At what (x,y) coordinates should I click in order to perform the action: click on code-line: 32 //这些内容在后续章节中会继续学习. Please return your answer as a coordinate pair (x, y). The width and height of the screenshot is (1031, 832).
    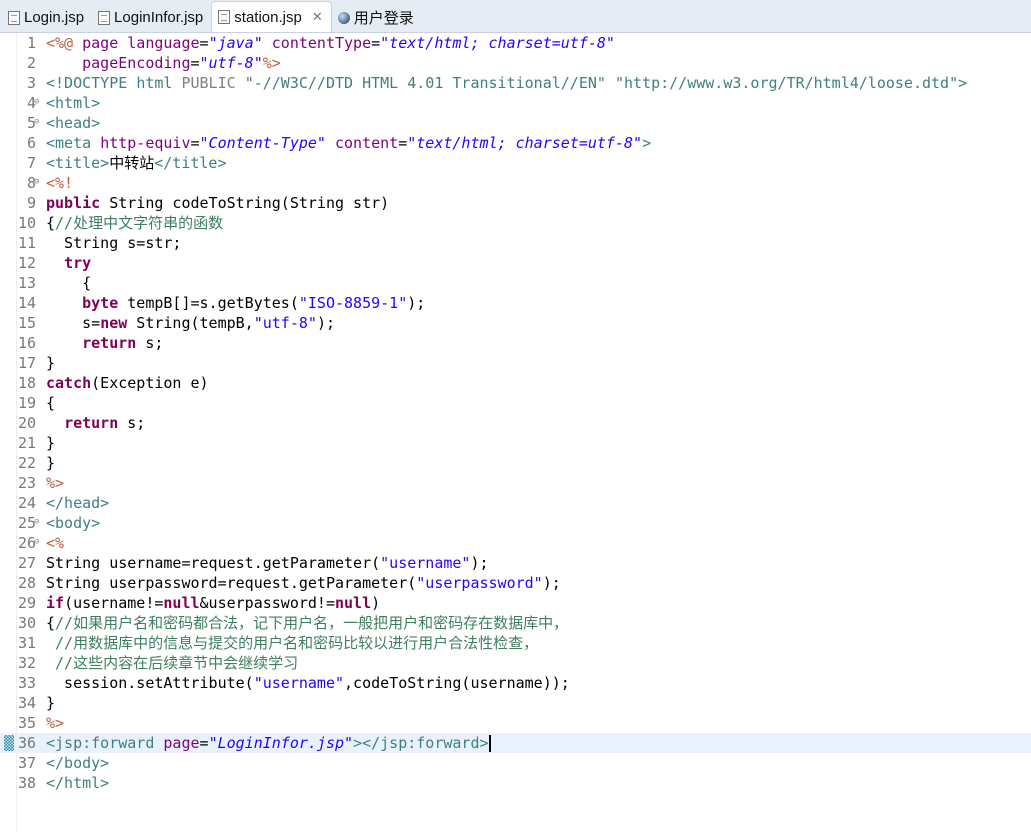
    Looking at the image, I should click on (515, 663).